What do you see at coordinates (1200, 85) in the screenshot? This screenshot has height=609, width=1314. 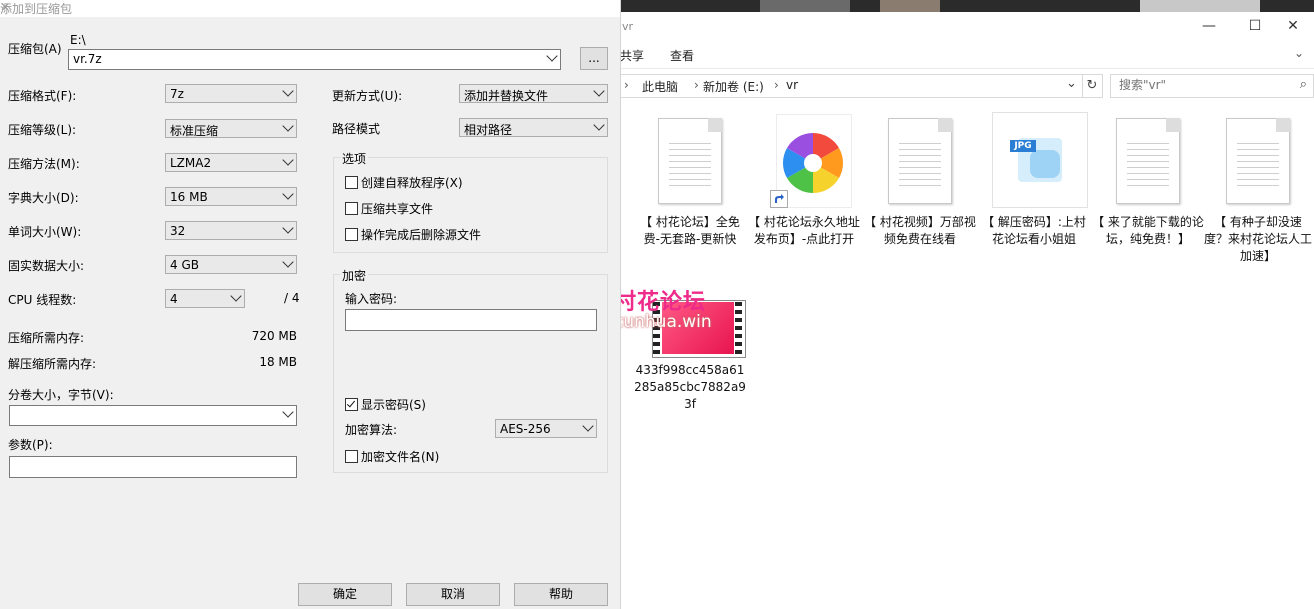 I see `search-input` at bounding box center [1200, 85].